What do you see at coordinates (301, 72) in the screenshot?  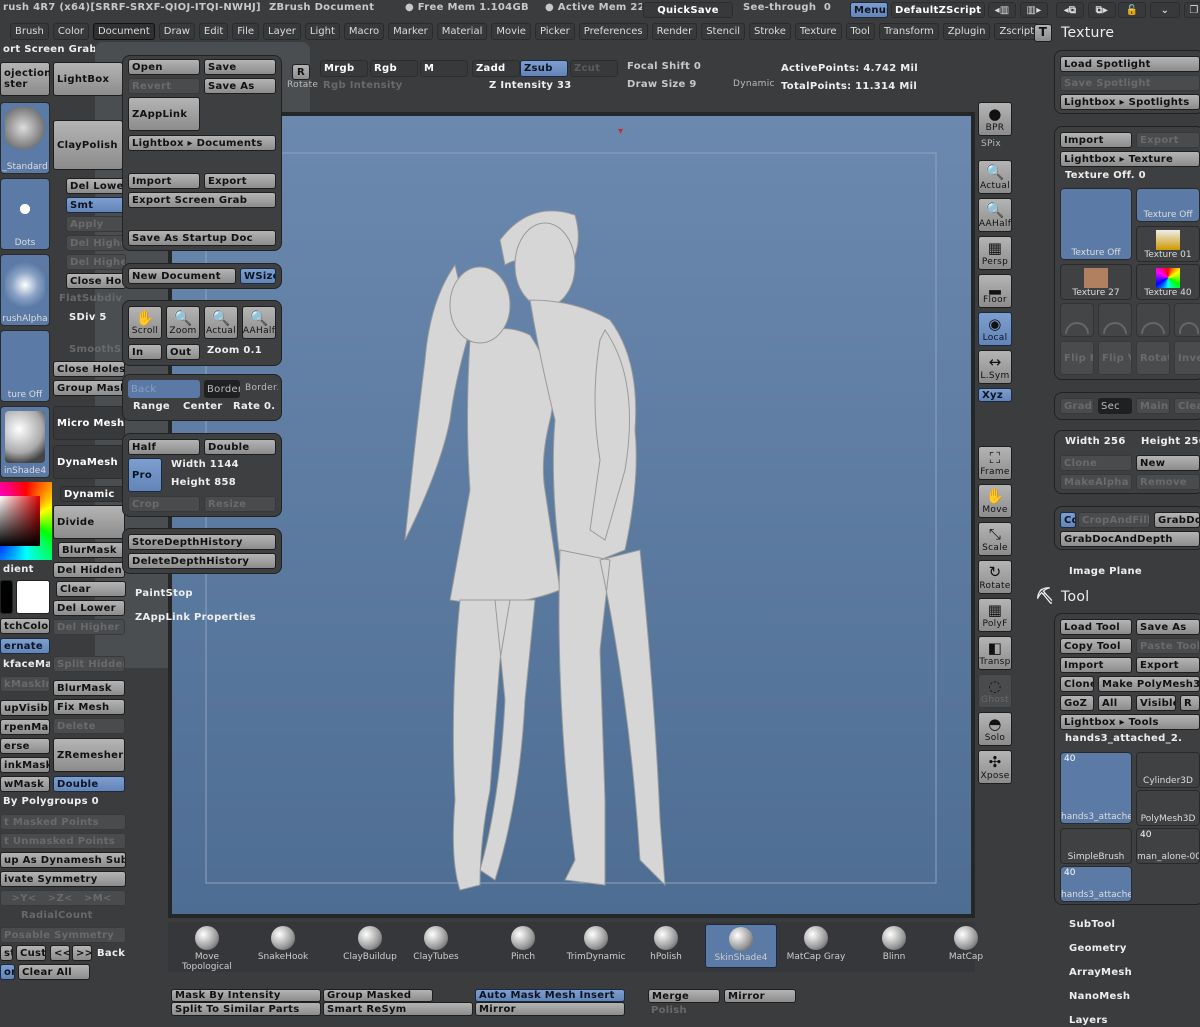 I see `rotate-icon: R` at bounding box center [301, 72].